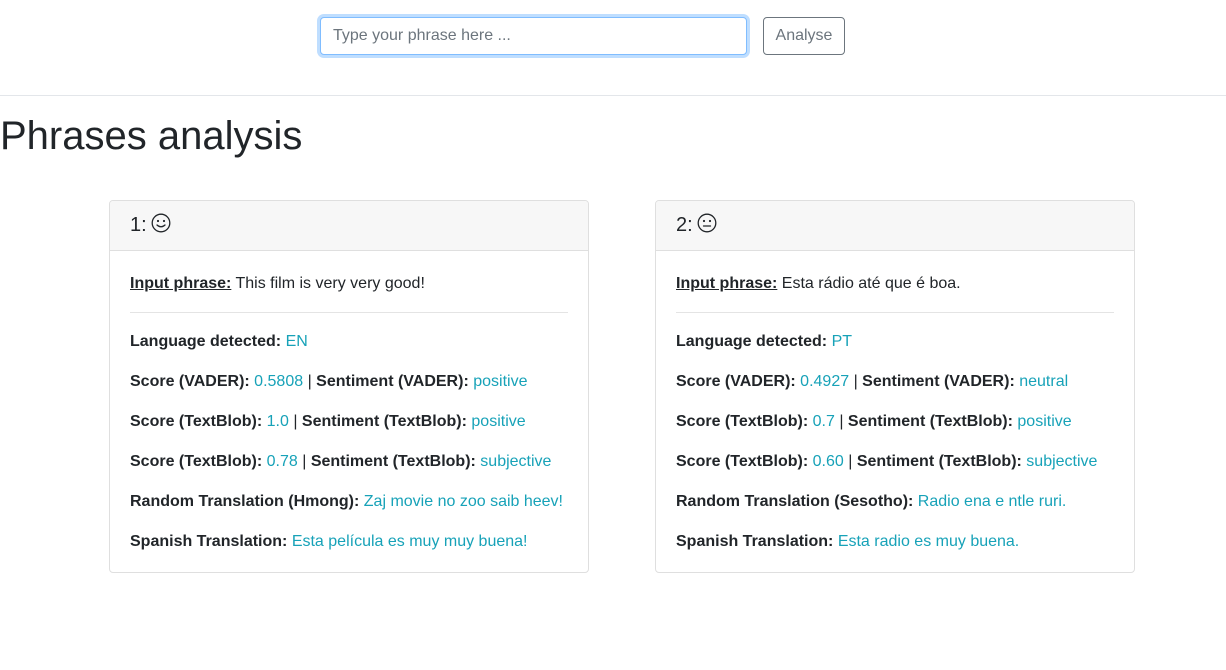 Image resolution: width=1226 pixels, height=670 pixels. Describe the element at coordinates (895, 342) in the screenshot. I see `language-row: Language detected: PT` at that location.